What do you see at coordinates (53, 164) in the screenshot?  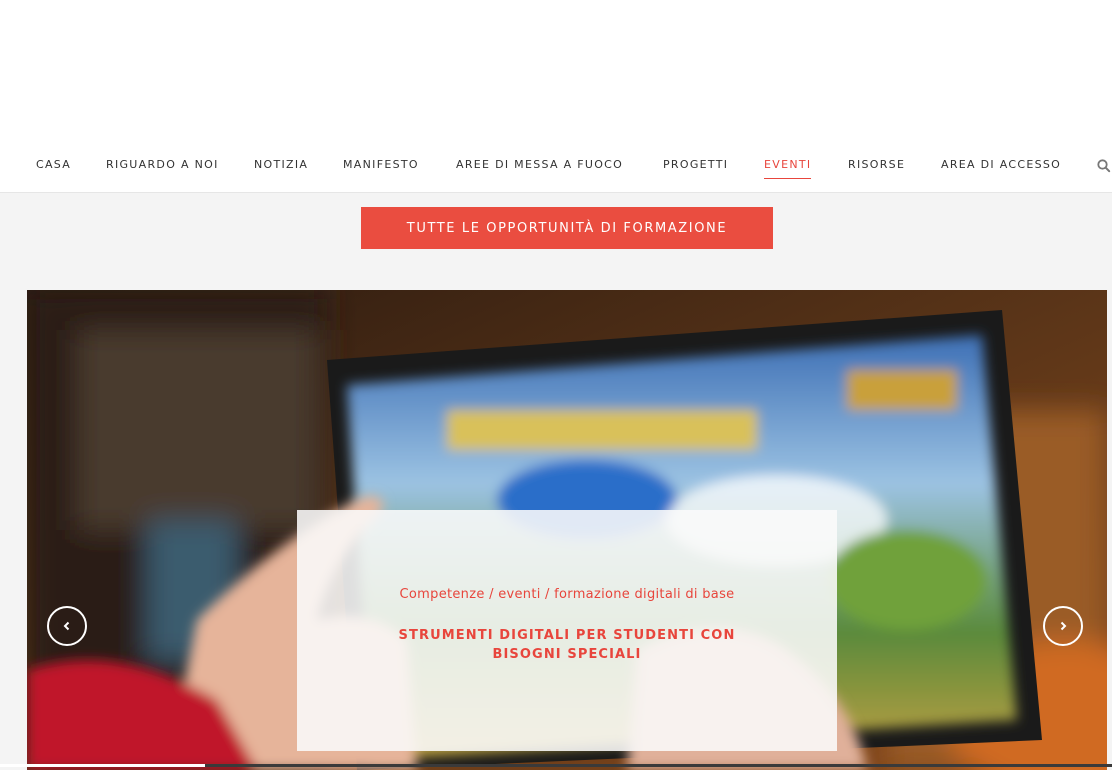 I see `nav-item-casa: CASA` at bounding box center [53, 164].